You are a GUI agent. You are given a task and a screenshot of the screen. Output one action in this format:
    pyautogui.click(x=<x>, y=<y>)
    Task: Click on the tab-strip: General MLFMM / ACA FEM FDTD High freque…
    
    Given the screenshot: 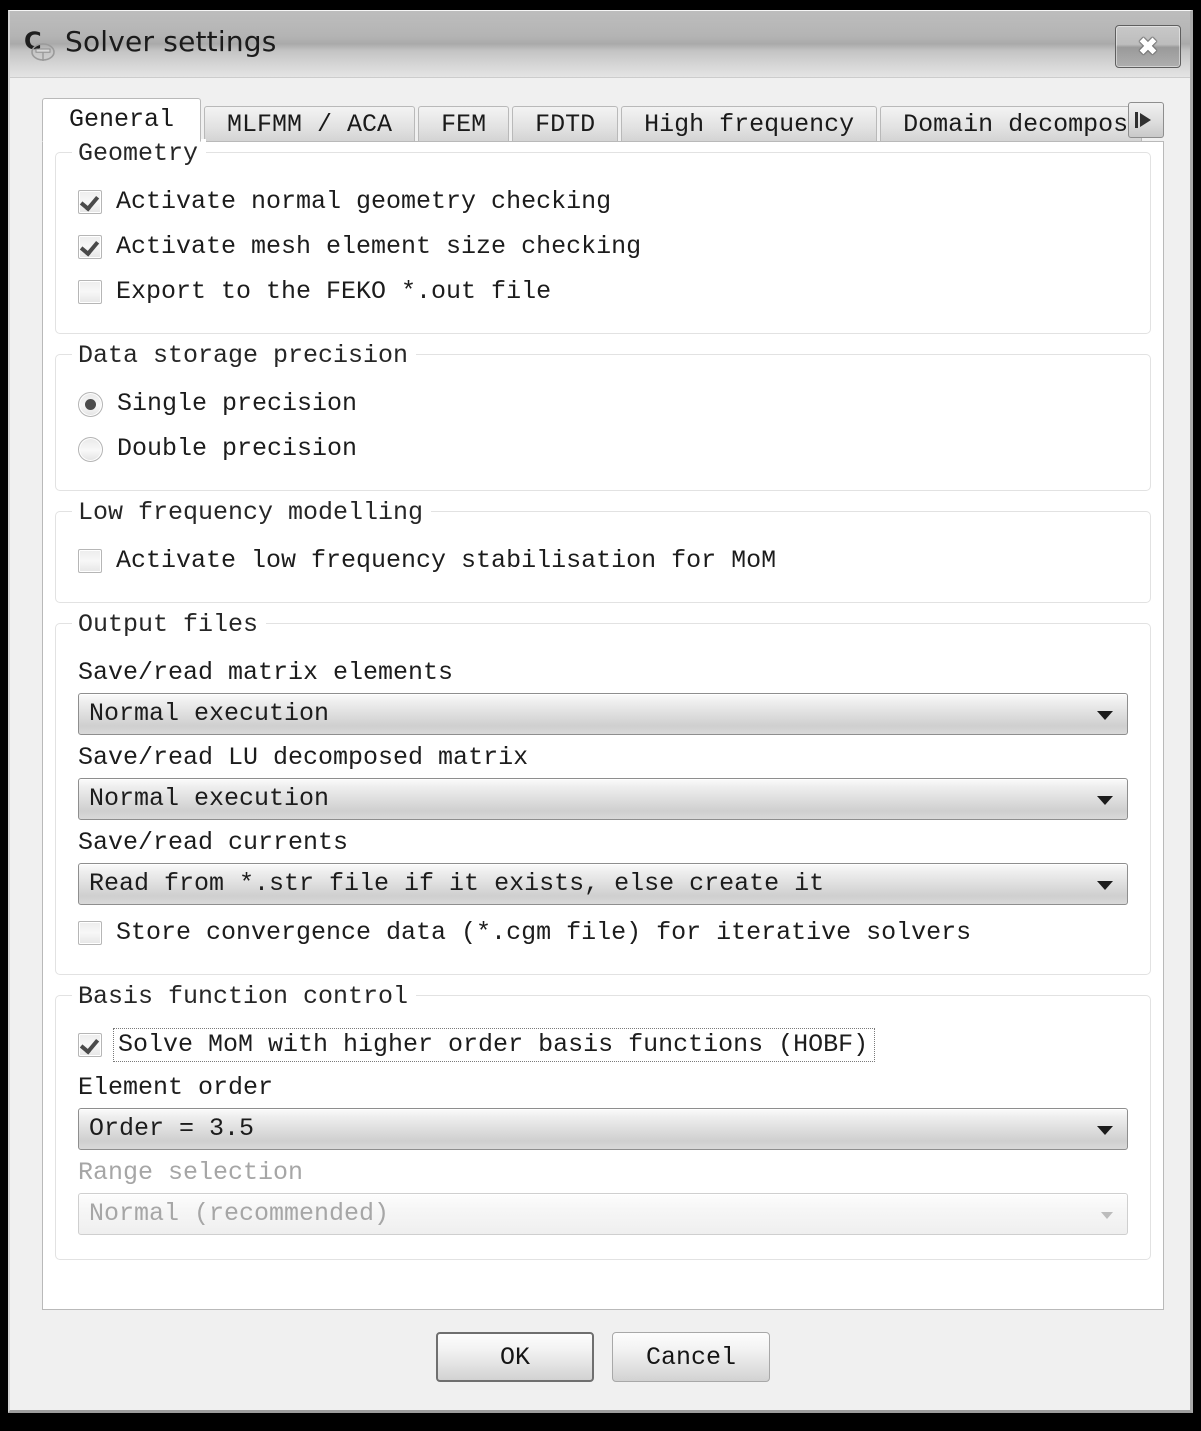 What is the action you would take?
    pyautogui.click(x=603, y=120)
    